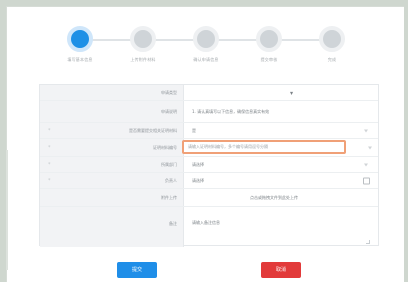  What do you see at coordinates (332, 59) in the screenshot?
I see `step-label: 完成` at bounding box center [332, 59].